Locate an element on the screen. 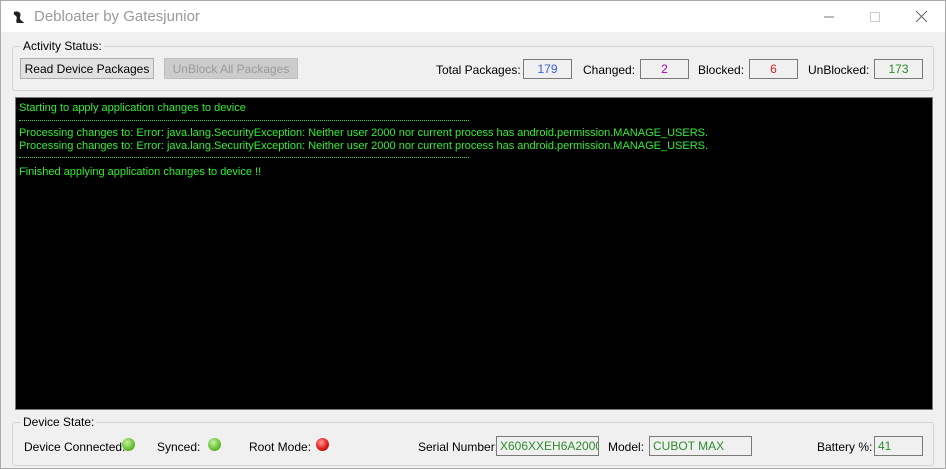  model-label: Model: is located at coordinates (626, 447).